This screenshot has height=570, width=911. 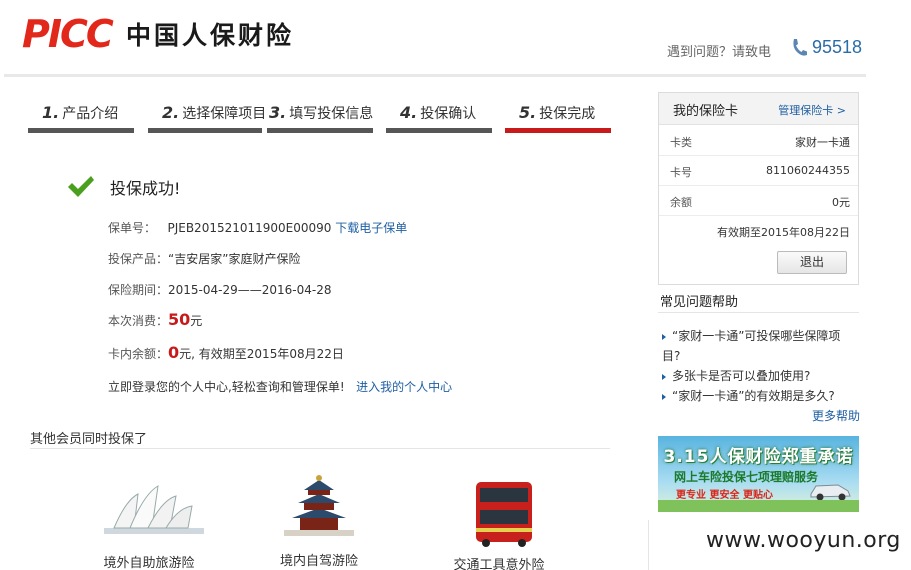 What do you see at coordinates (132, 228) in the screenshot?
I see `policy-label: 保单号：` at bounding box center [132, 228].